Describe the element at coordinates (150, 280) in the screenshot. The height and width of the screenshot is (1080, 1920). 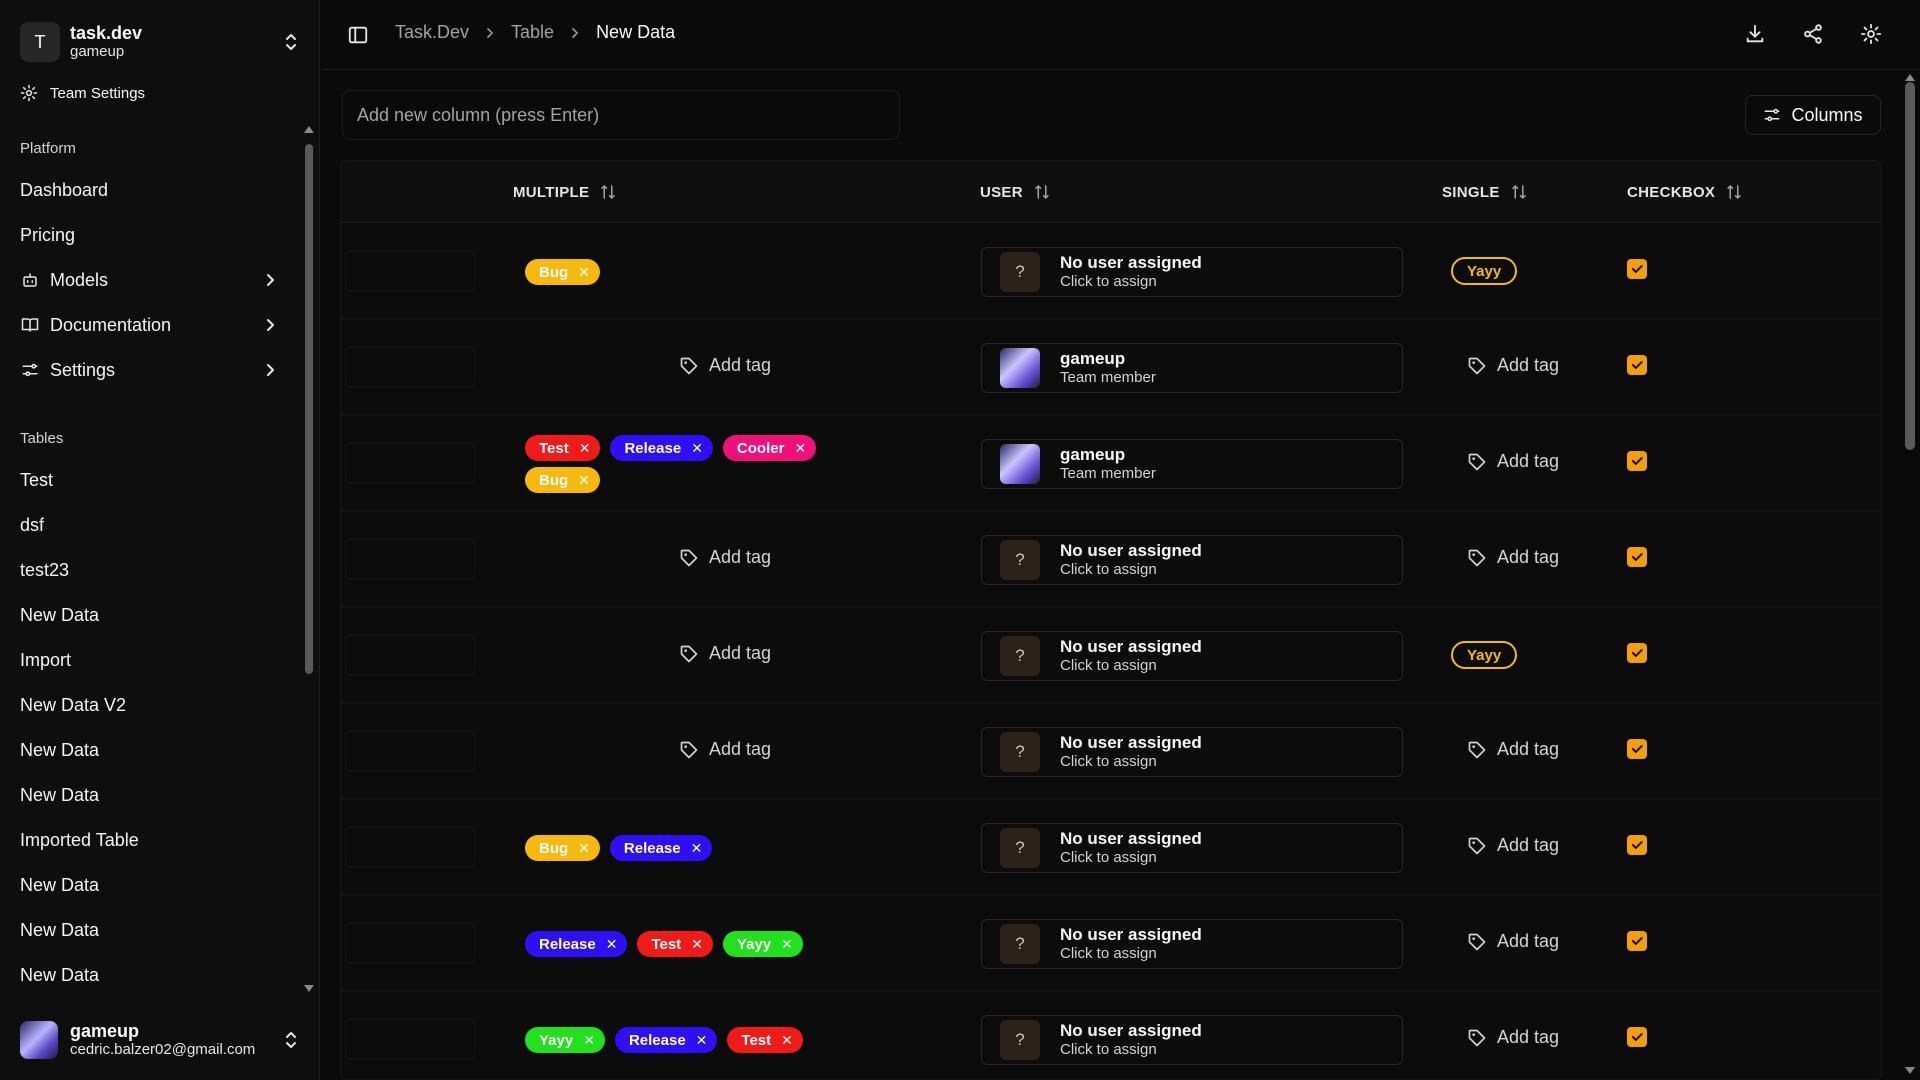
I see `sidebar-item-models: Models` at that location.